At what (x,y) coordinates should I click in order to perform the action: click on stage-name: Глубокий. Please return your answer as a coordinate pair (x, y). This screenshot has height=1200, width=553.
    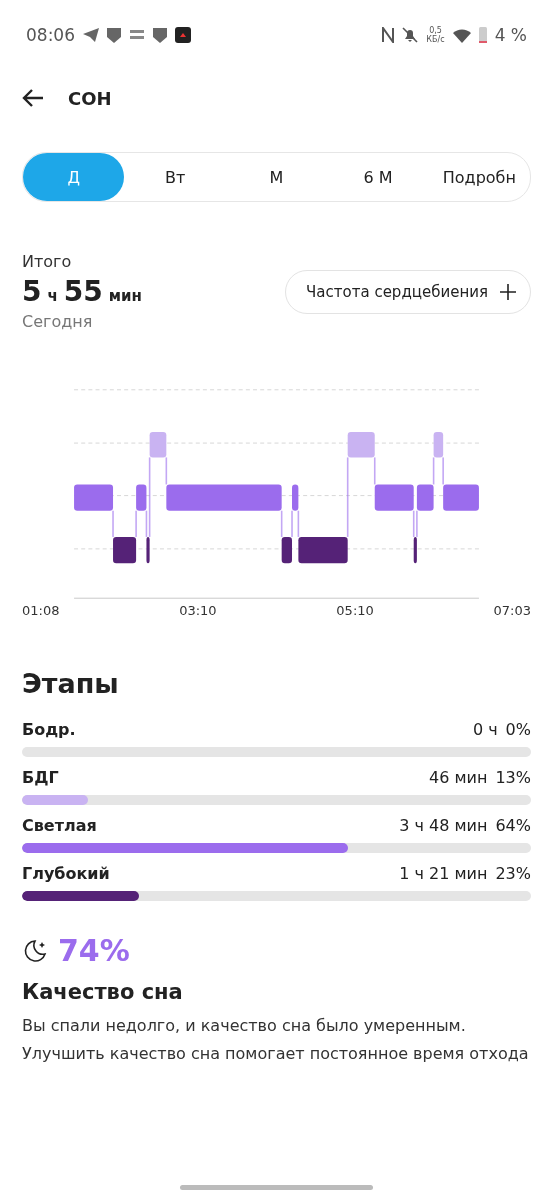
    Looking at the image, I should click on (66, 873).